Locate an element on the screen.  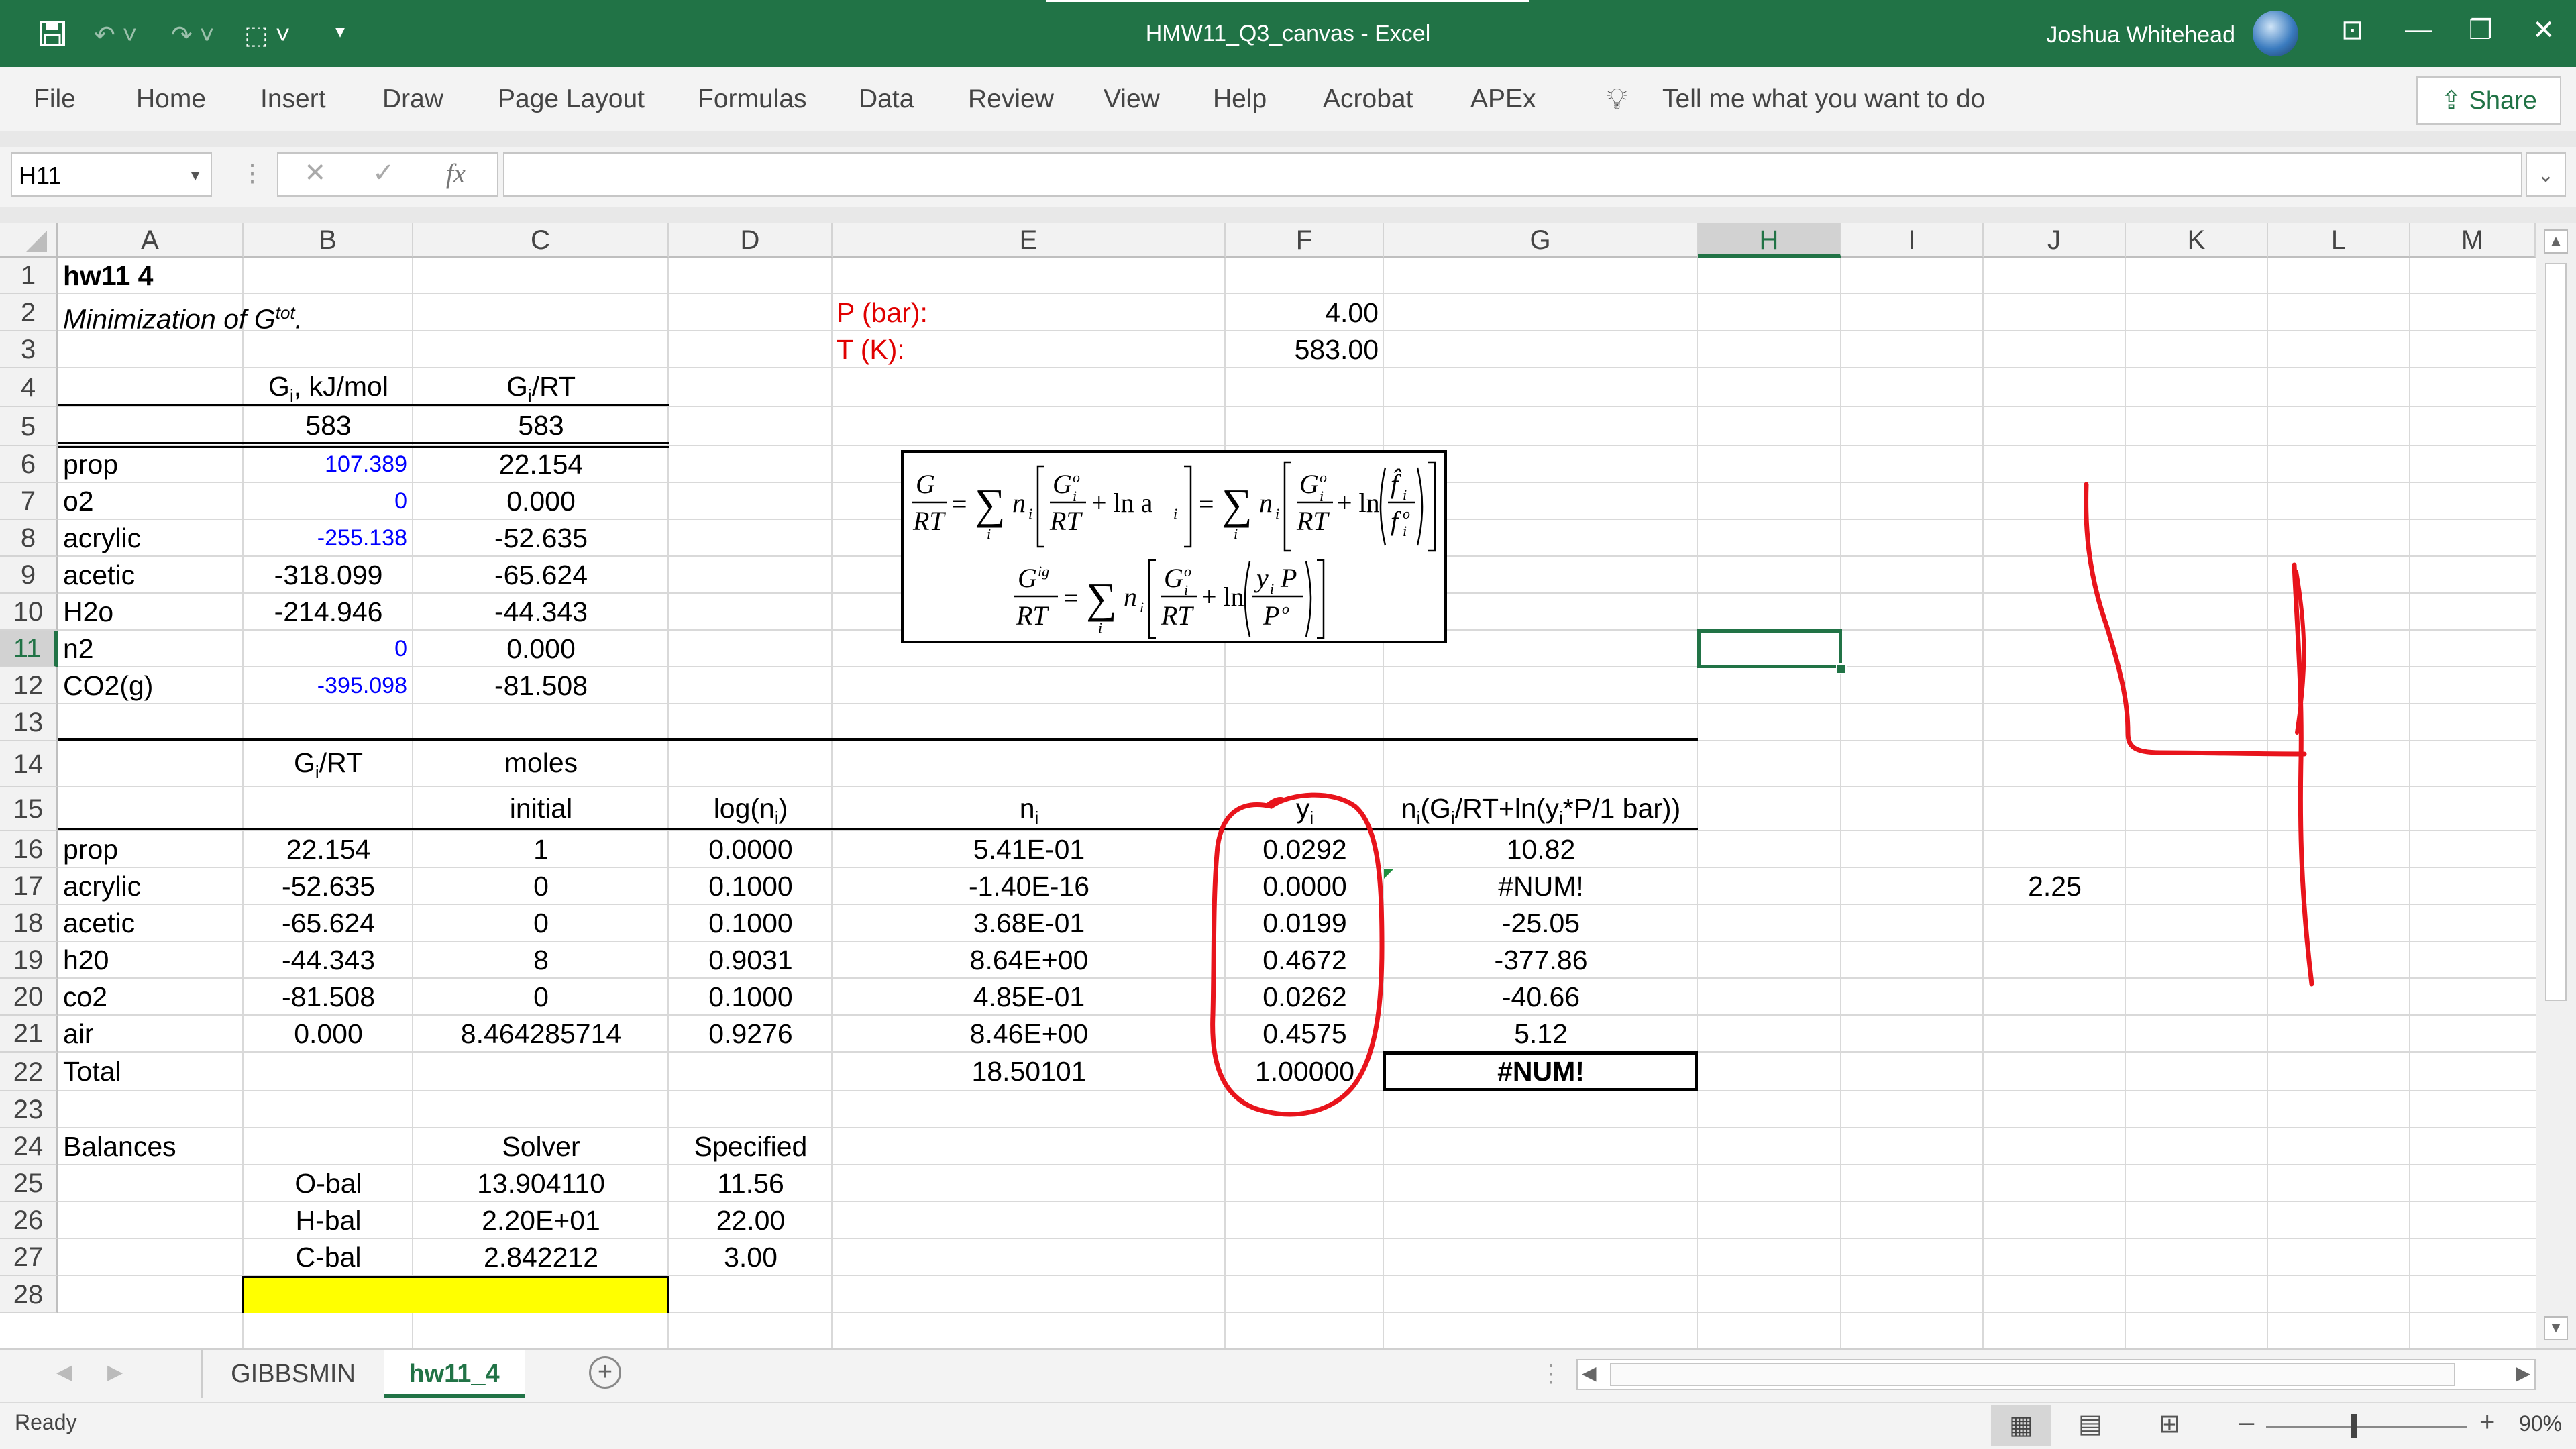
formula-bar: H11 ▼ ⋮ ✕ ✓ fx ⌄ is located at coordinates (1288, 177).